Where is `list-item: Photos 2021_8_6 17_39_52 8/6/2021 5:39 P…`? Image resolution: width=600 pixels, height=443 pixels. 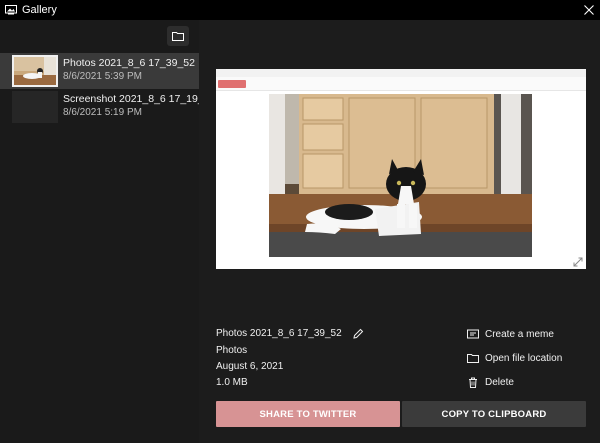 list-item: Photos 2021_8_6 17_39_52 8/6/2021 5:39 P… is located at coordinates (99, 71).